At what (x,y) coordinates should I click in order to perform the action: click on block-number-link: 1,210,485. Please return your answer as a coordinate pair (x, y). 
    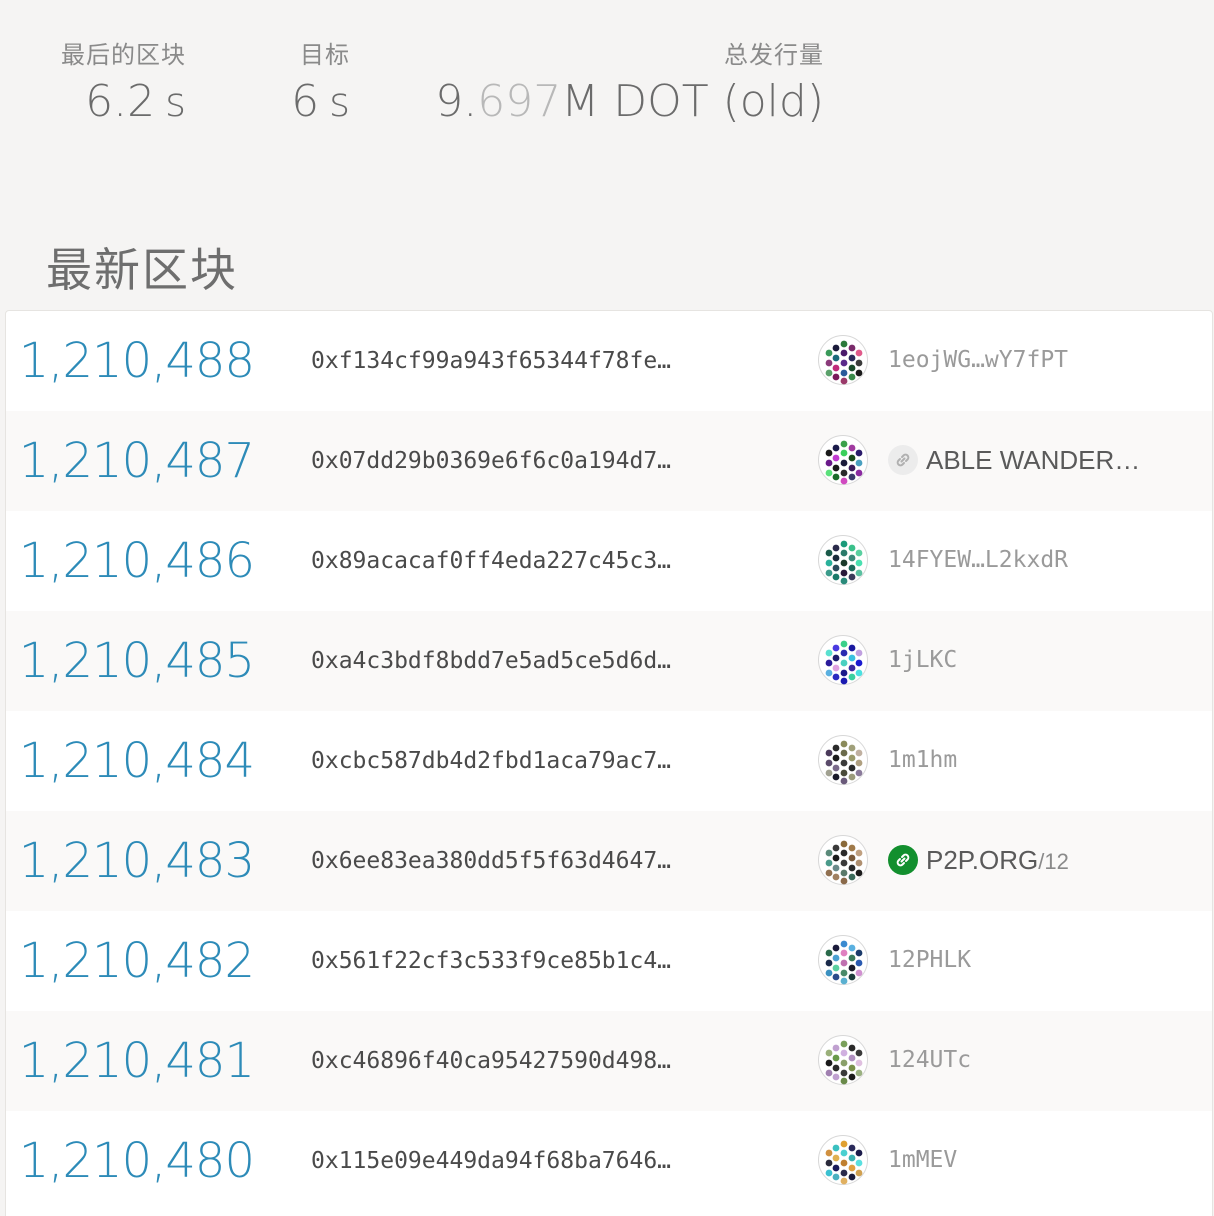
    Looking at the image, I should click on (130, 661).